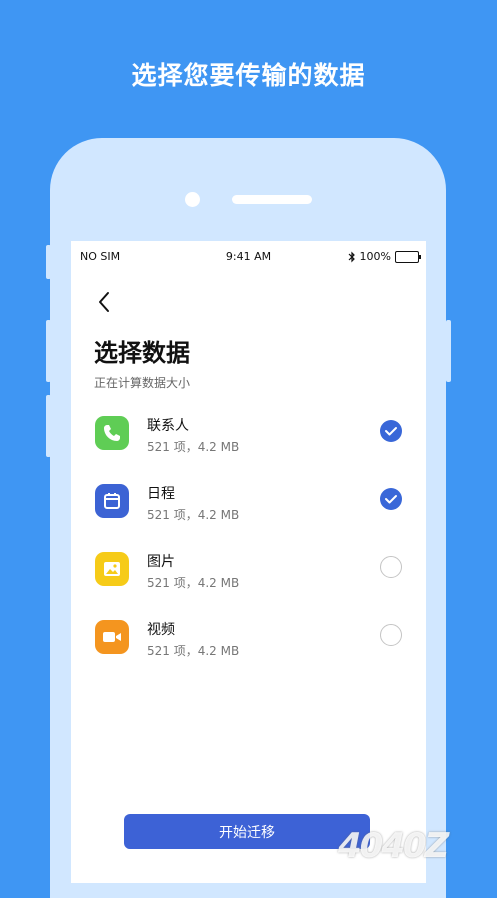 This screenshot has height=898, width=497. Describe the element at coordinates (408, 256) in the screenshot. I see `battery-icon` at that location.